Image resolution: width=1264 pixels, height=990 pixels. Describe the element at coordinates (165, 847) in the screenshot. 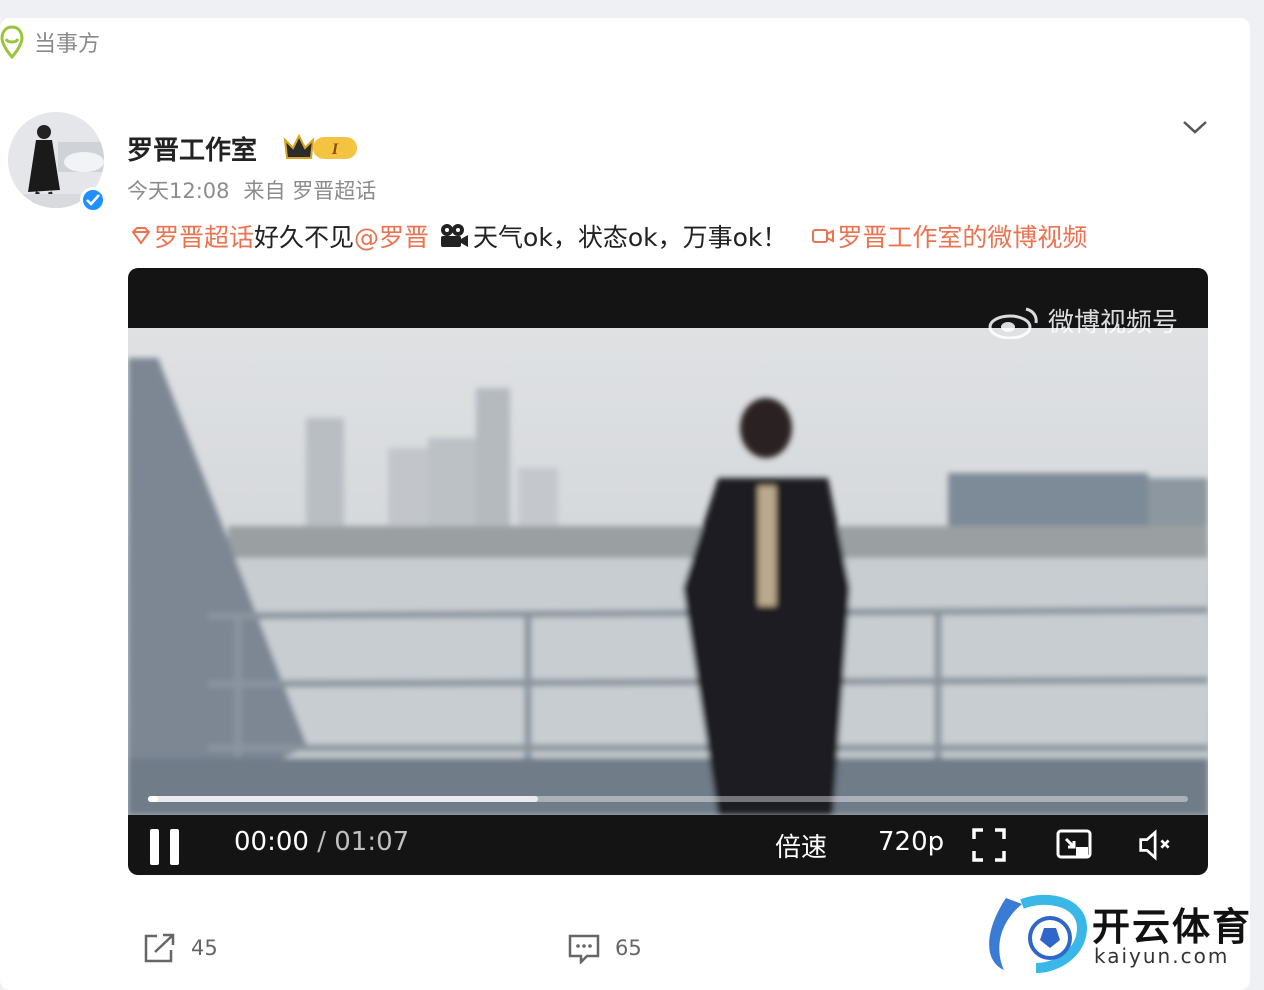

I see `pause-icon` at that location.